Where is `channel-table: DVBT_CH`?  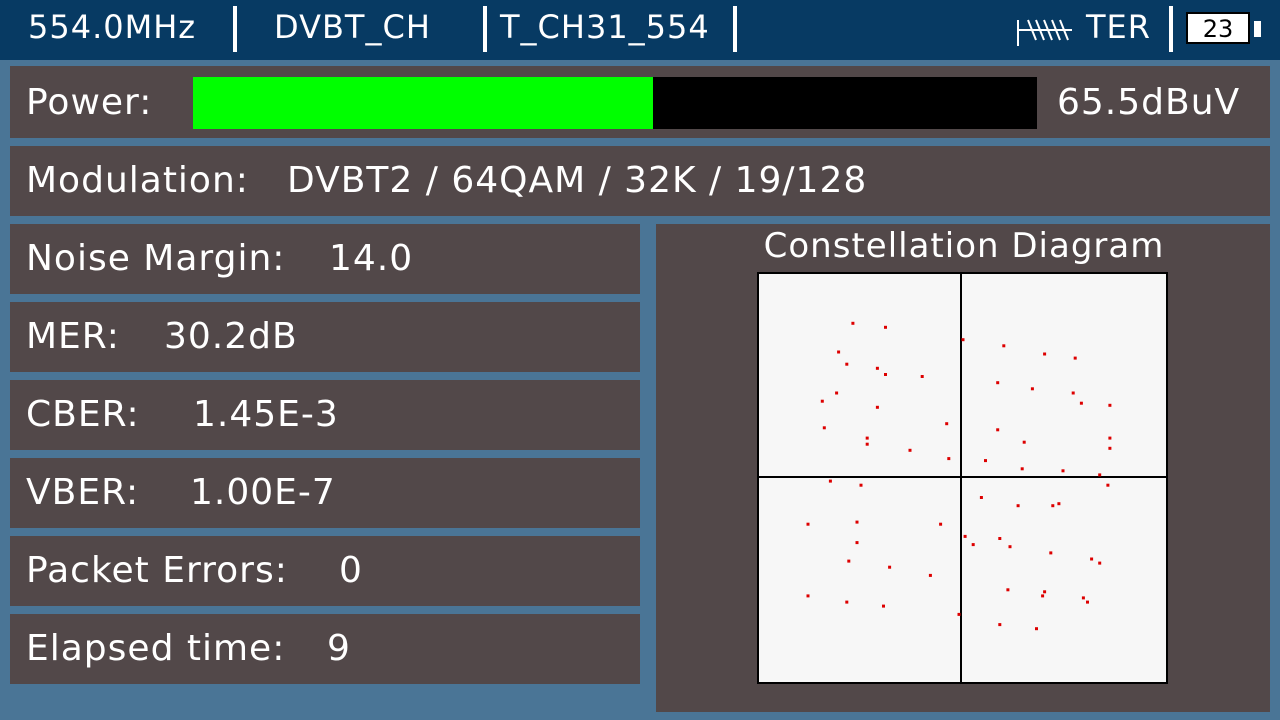
channel-table: DVBT_CH is located at coordinates (352, 27).